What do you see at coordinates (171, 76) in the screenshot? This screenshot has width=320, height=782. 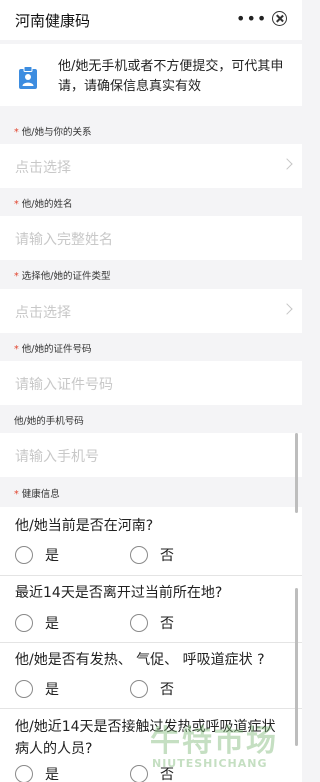 I see `notice-text: 他/她无手机或者不方便提交，可代其申请，请确保信息真实有效` at bounding box center [171, 76].